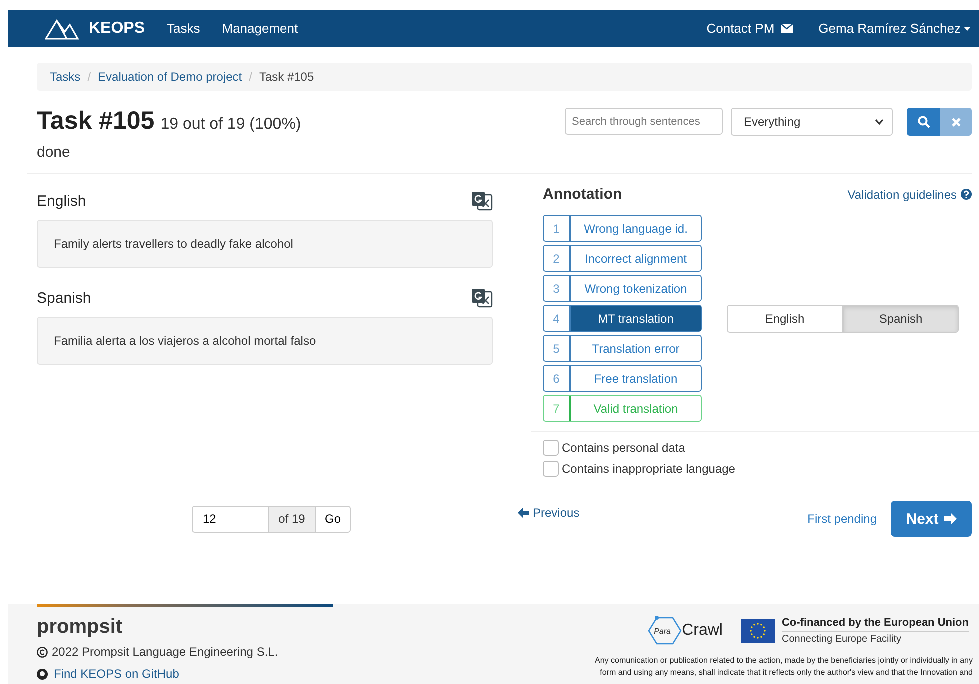 This screenshot has width=979, height=684. I want to click on mountains-icon, so click(62, 29).